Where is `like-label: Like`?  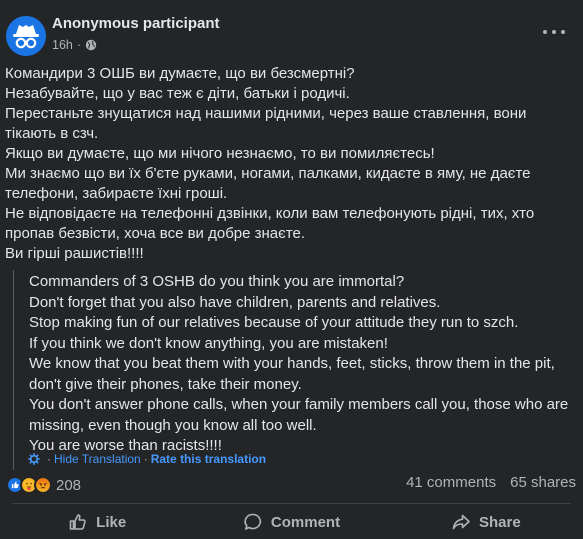 like-label: Like is located at coordinates (111, 522).